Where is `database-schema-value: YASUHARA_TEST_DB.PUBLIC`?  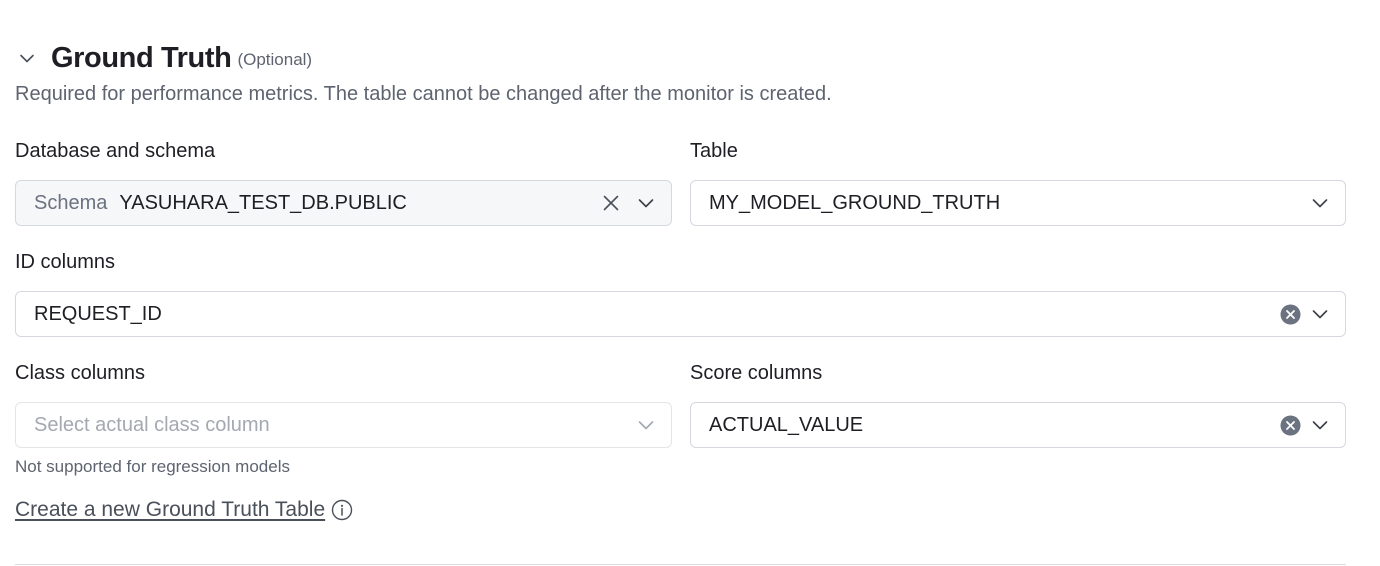 database-schema-value: YASUHARA_TEST_DB.PUBLIC is located at coordinates (263, 202).